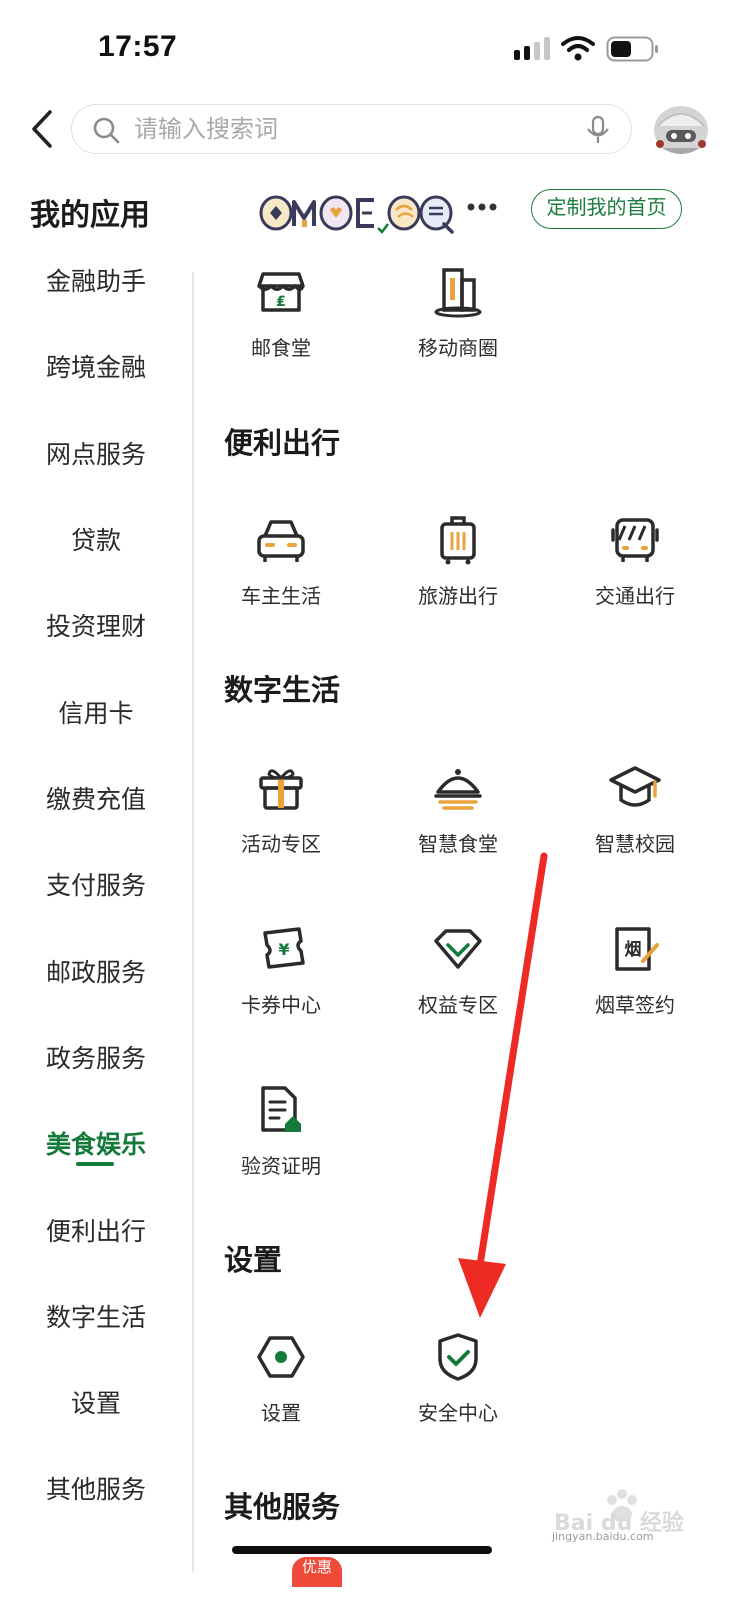 This screenshot has width=738, height=1600. Describe the element at coordinates (96, 1402) in the screenshot. I see `sidebar-item-settings: 设置` at that location.